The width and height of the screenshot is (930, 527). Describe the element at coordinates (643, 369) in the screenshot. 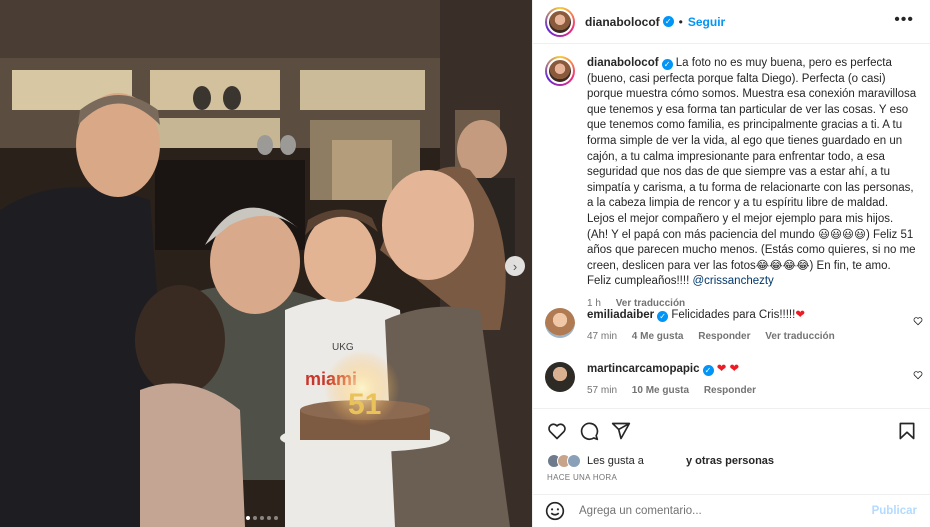

I see `comment-username: martincarcamopapic` at that location.